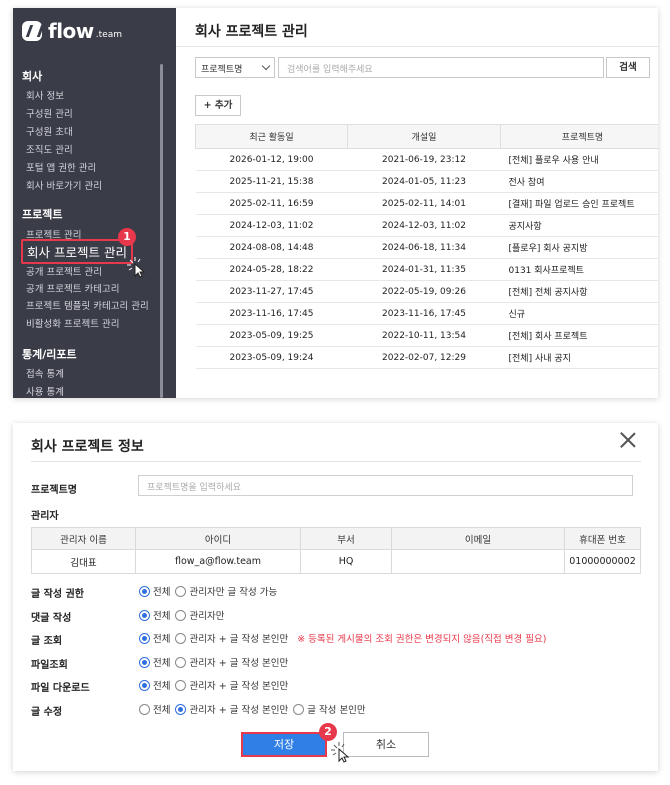 The width and height of the screenshot is (670, 785). I want to click on date-cell: 2023-05-09, 19:25, so click(271, 335).